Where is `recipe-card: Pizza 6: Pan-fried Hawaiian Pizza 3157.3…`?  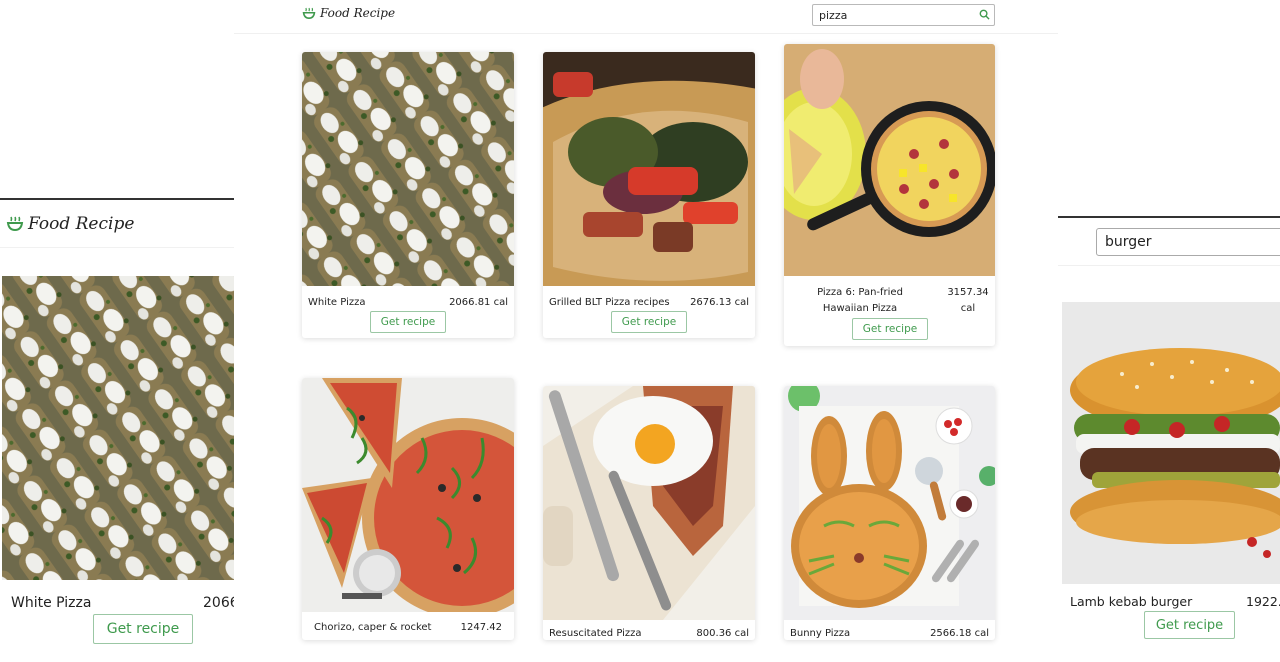
recipe-card: Pizza 6: Pan-fried Hawaiian Pizza 3157.3… is located at coordinates (889, 195).